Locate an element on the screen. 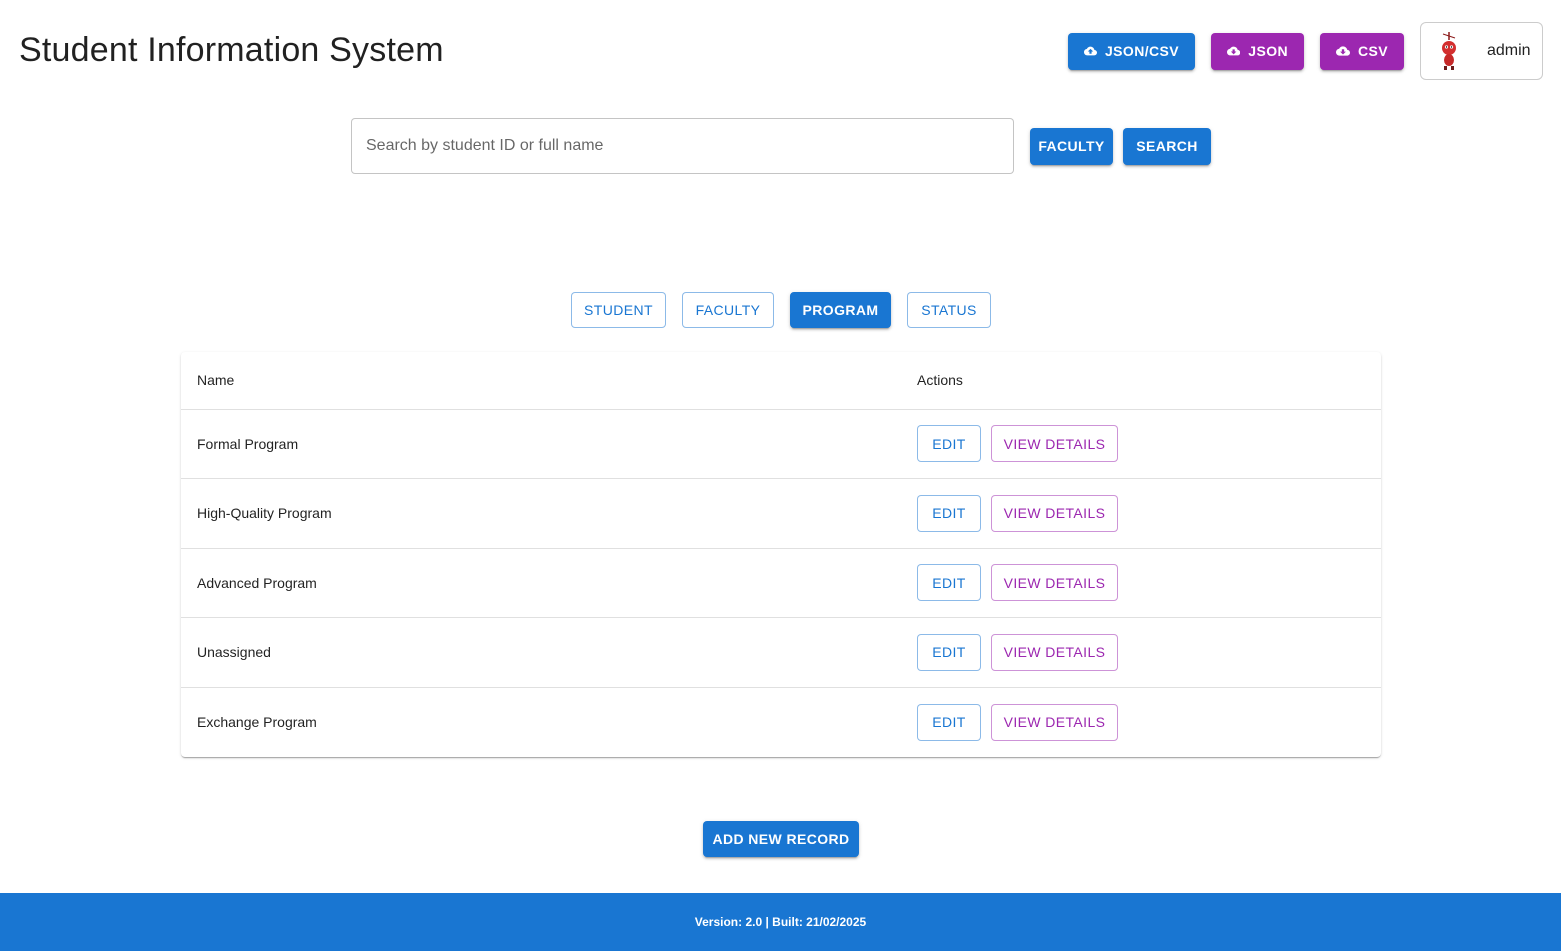 This screenshot has width=1561, height=951. tab-program: PROGRAM is located at coordinates (840, 310).